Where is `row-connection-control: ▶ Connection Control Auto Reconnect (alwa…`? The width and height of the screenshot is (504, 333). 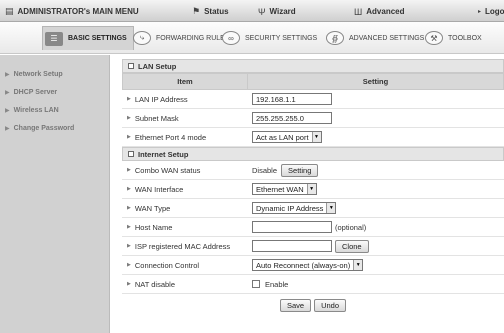 row-connection-control: ▶ Connection Control Auto Reconnect (alwa… is located at coordinates (313, 265).